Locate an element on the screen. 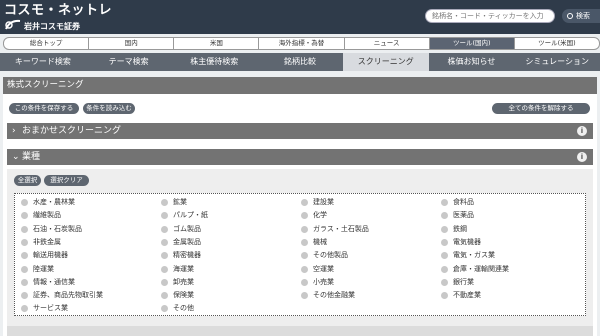  industry-label: 空運業 is located at coordinates (323, 268).